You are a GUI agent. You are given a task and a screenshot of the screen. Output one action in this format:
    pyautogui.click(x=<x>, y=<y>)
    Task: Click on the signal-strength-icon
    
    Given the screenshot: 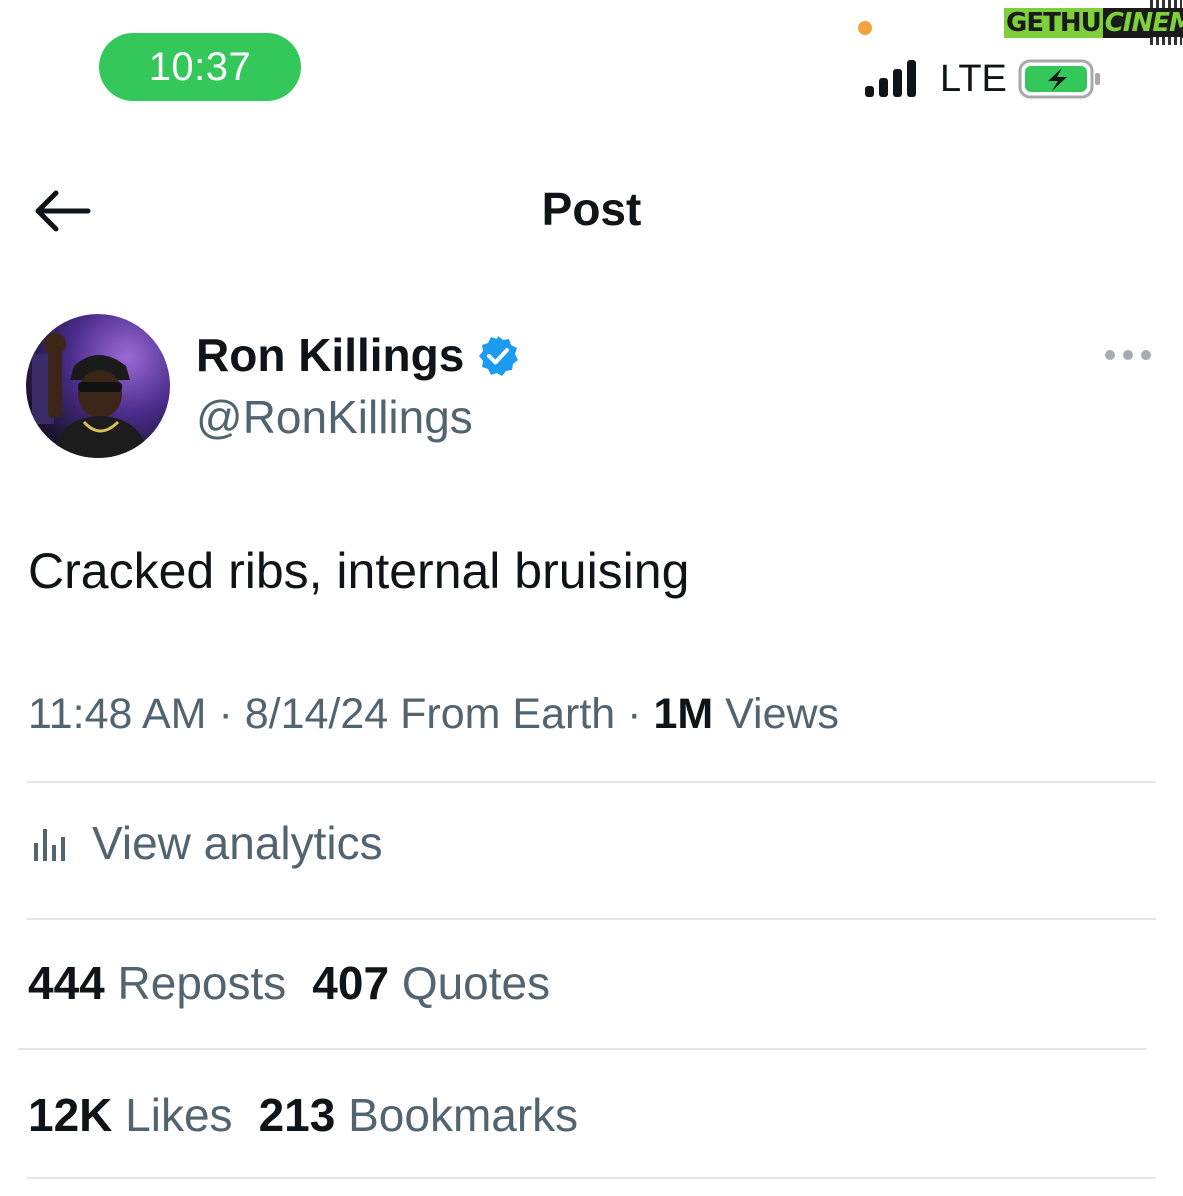 What is the action you would take?
    pyautogui.click(x=890, y=78)
    